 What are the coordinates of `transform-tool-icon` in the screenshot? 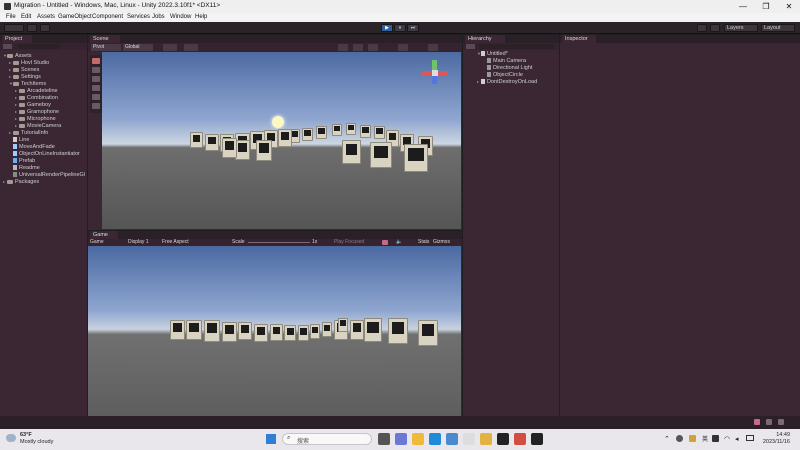 It's located at (96, 106).